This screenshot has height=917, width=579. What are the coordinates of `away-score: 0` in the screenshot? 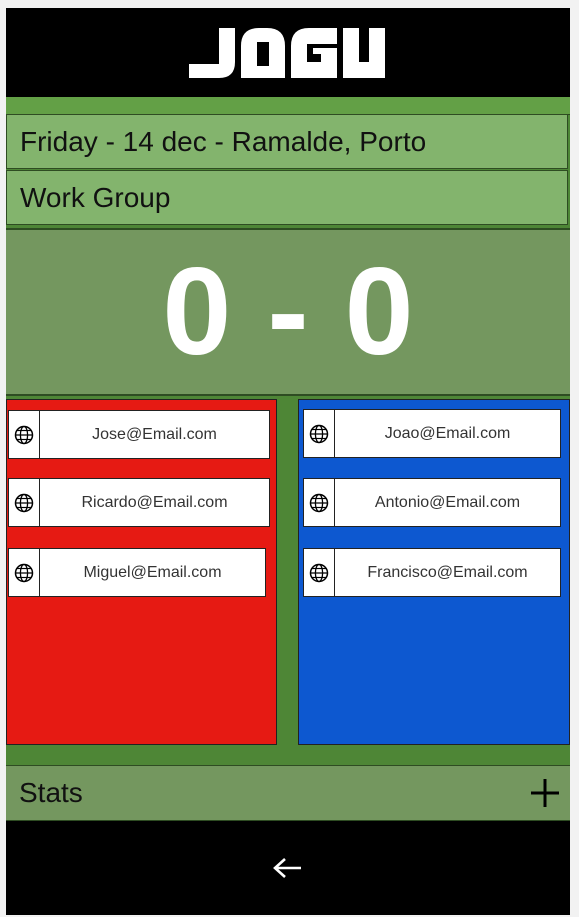 It's located at (379, 312).